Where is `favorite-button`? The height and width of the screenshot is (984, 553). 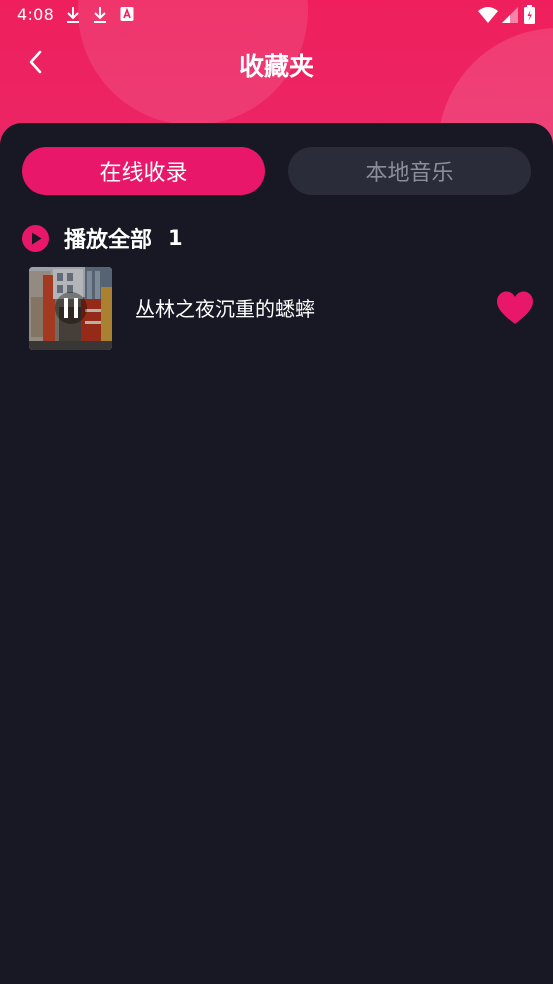 favorite-button is located at coordinates (515, 308).